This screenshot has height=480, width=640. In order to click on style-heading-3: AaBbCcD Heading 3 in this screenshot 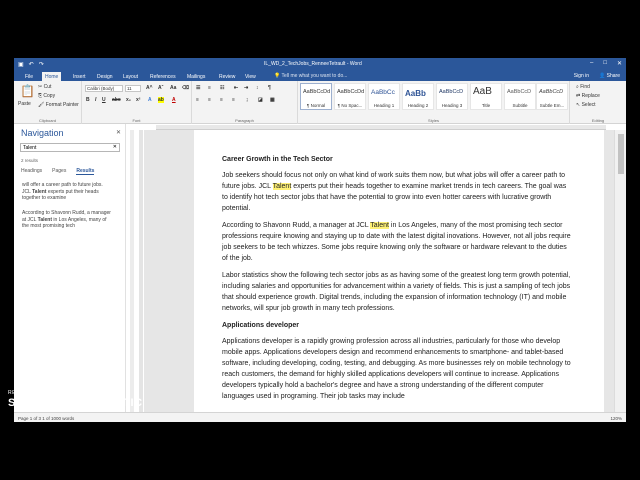, I will do `click(452, 96)`.